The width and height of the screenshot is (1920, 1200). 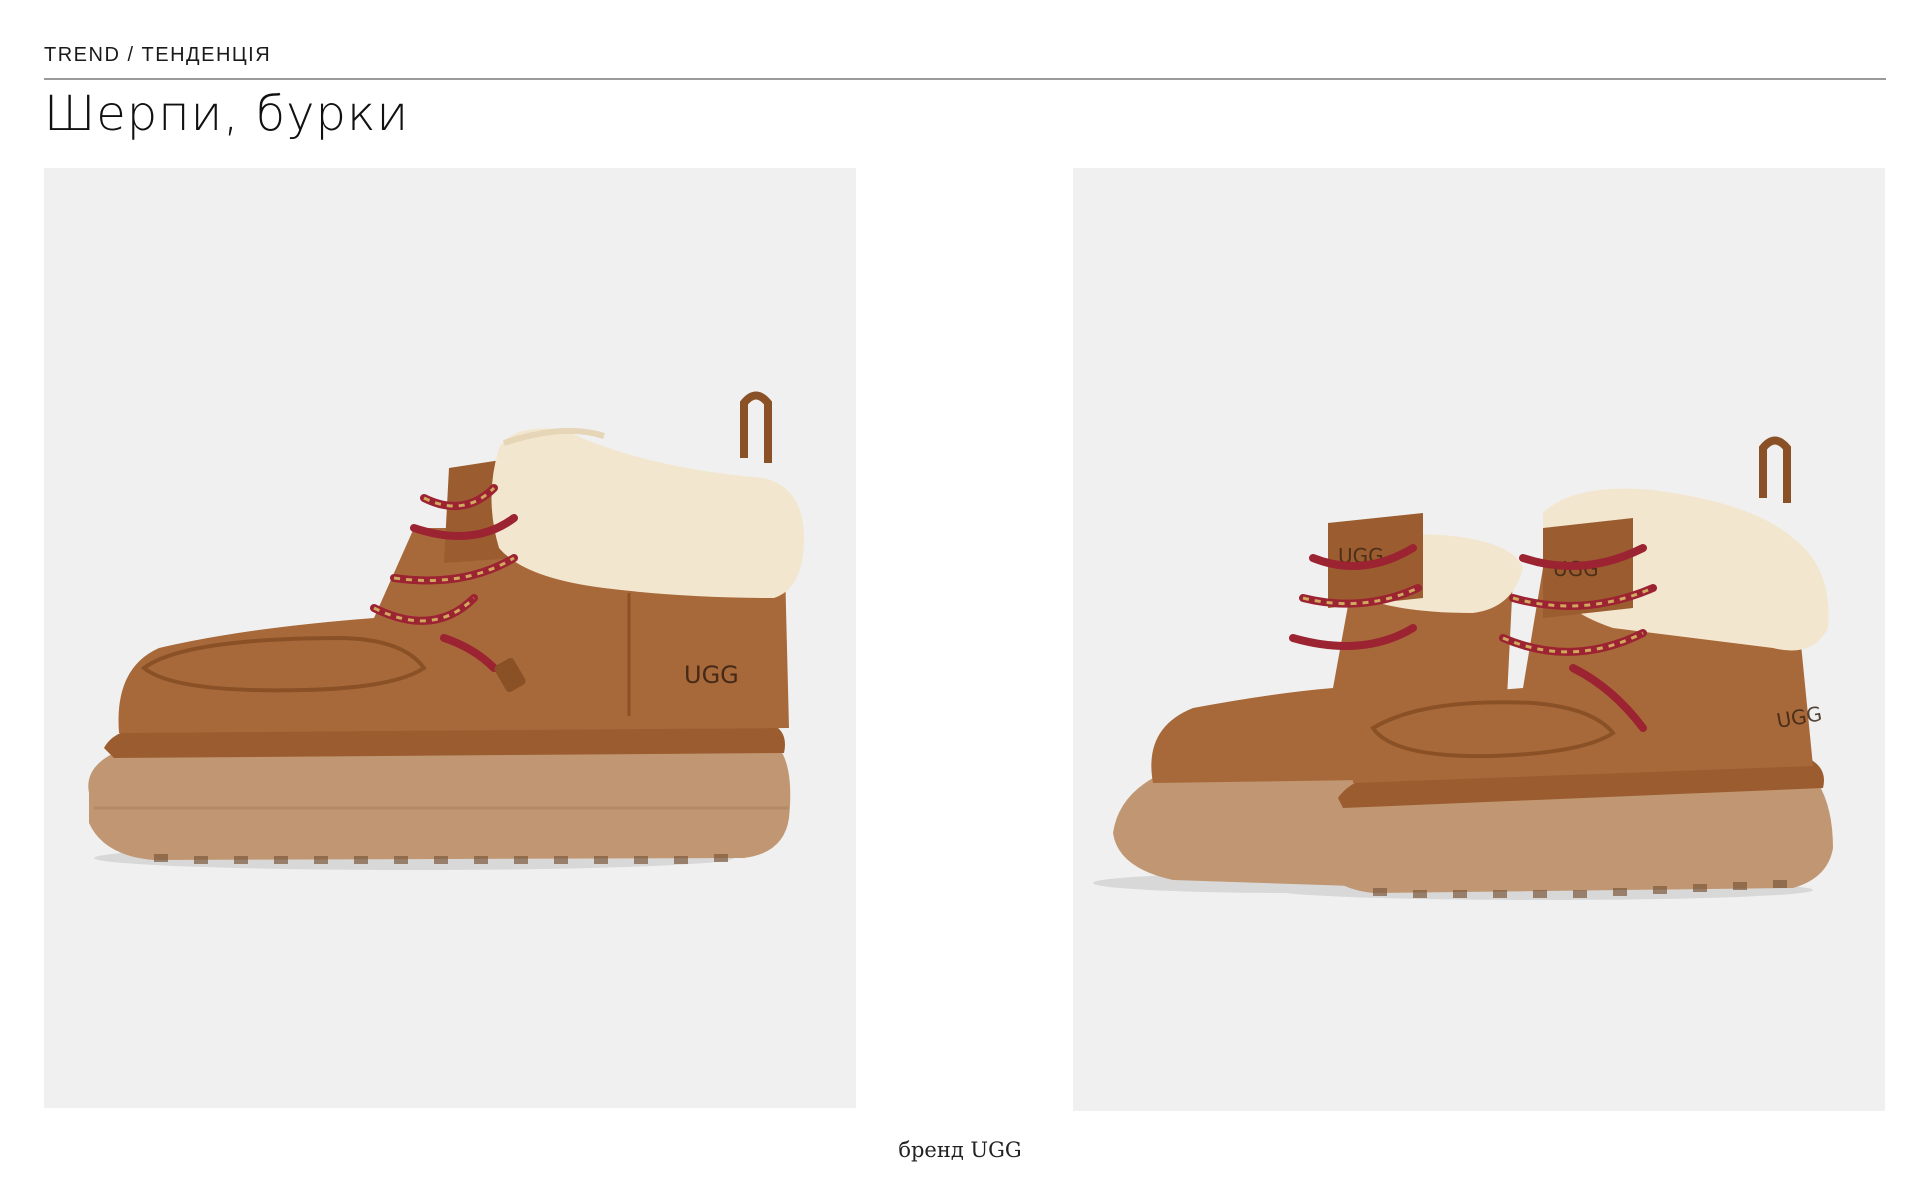 I want to click on page-title: Шерпи, бурки, so click(x=227, y=114).